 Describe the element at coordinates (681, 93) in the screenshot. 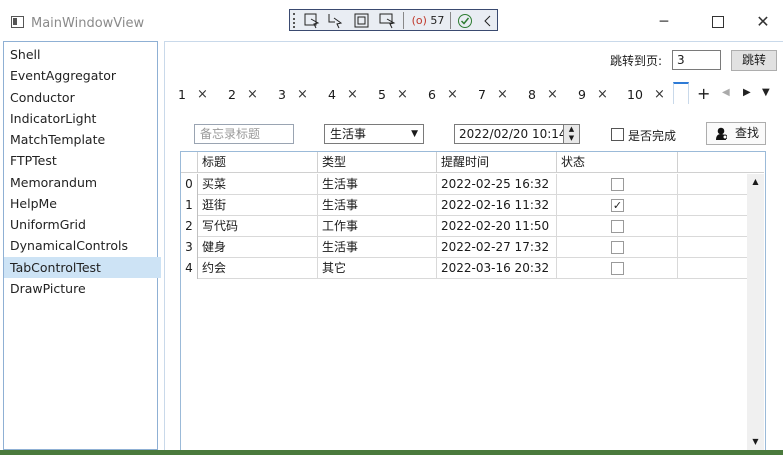

I see `tab-selected` at that location.